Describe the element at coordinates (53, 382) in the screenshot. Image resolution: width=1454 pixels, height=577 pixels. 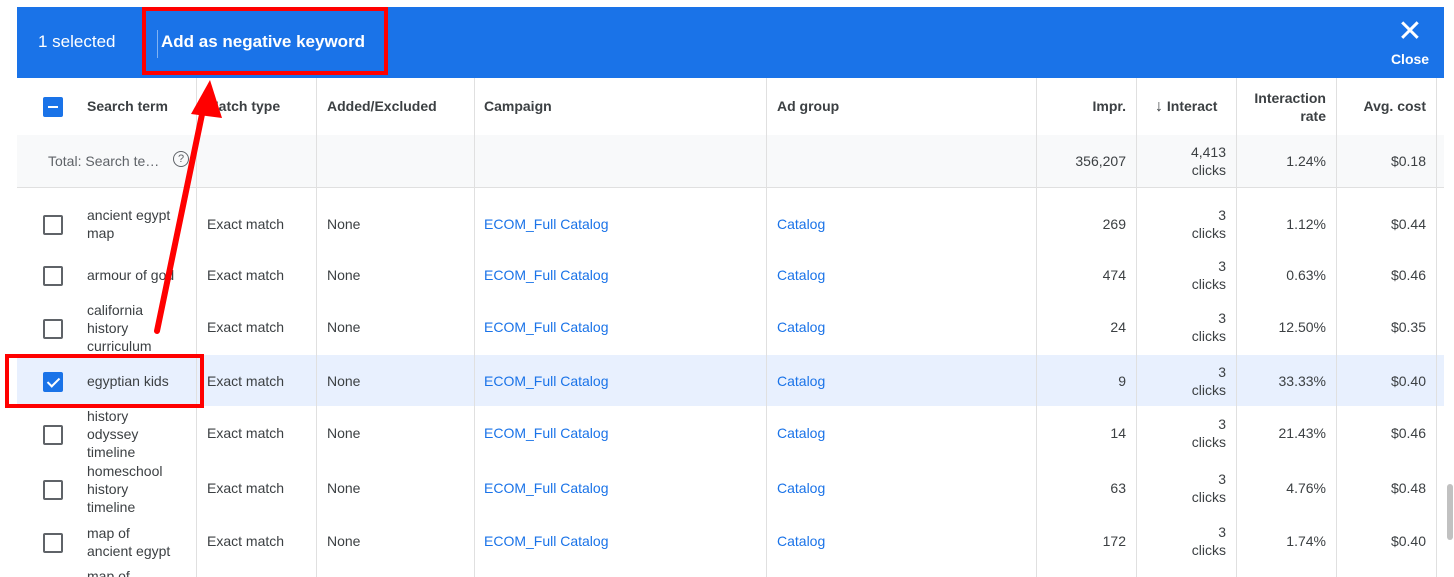
I see `row-checkbox-checked` at that location.